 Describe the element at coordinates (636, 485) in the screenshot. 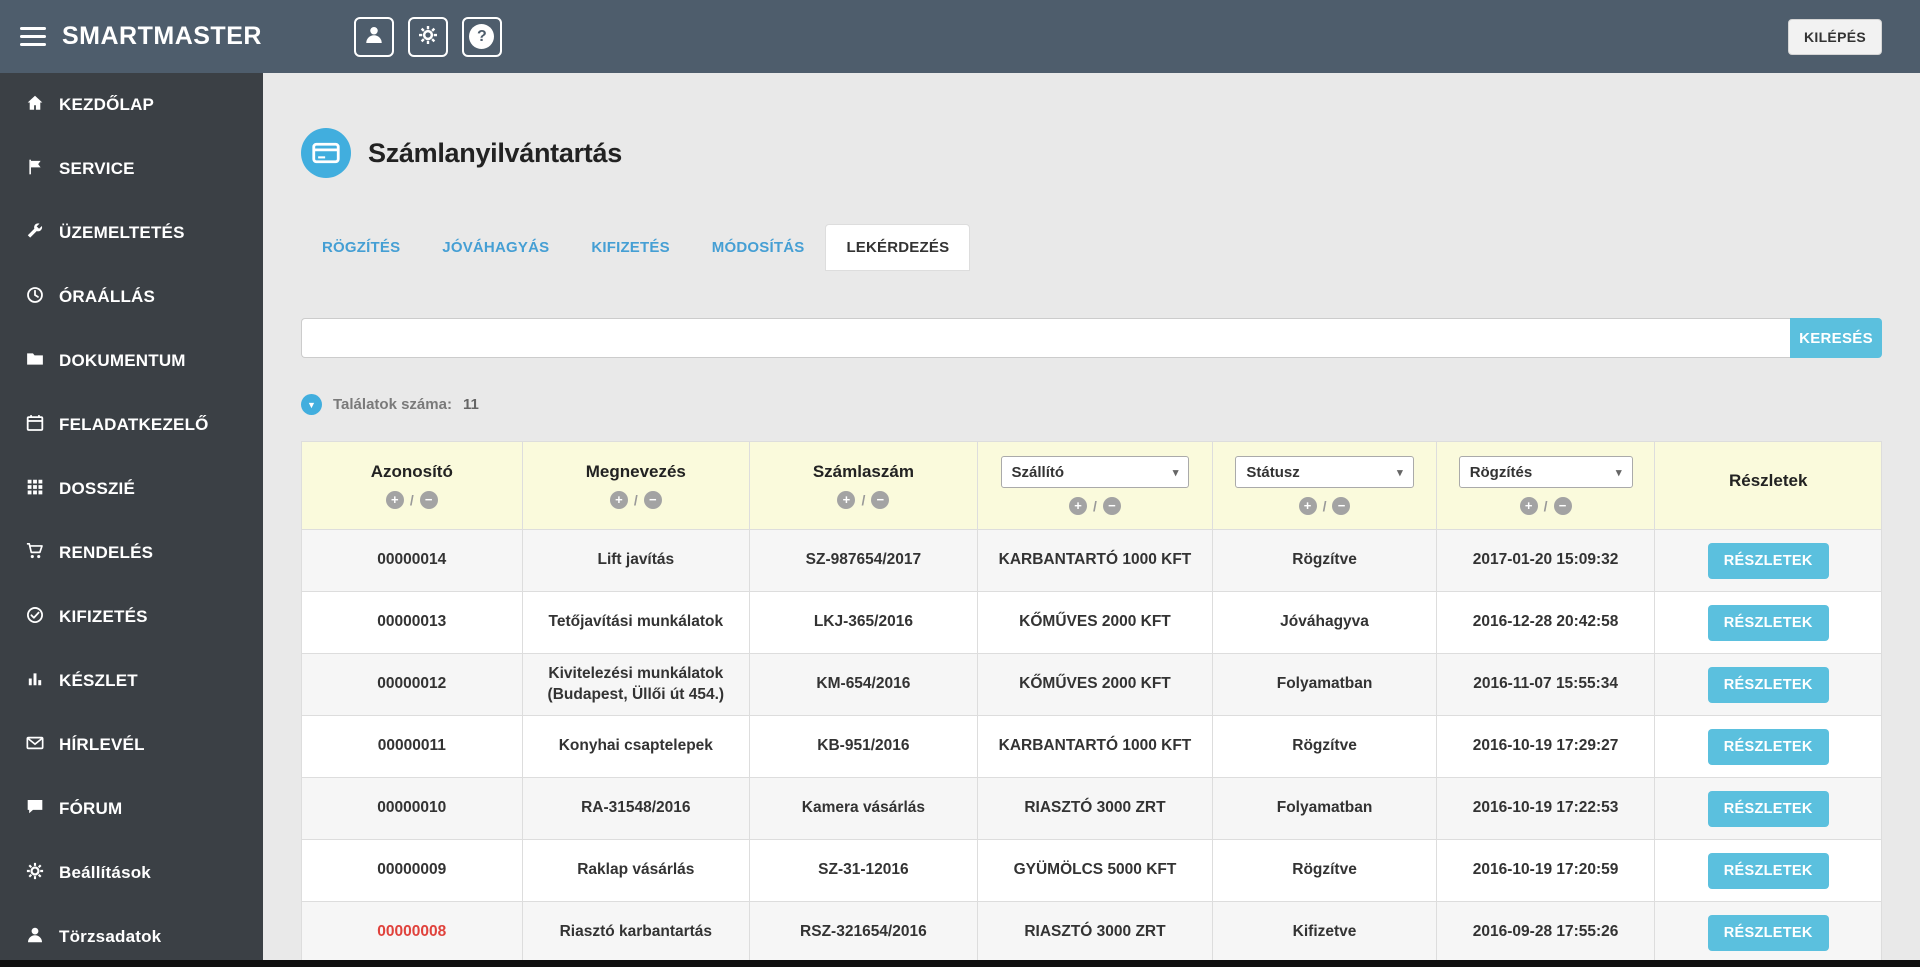

I see `column-header-name: Megnevezés + / −` at that location.